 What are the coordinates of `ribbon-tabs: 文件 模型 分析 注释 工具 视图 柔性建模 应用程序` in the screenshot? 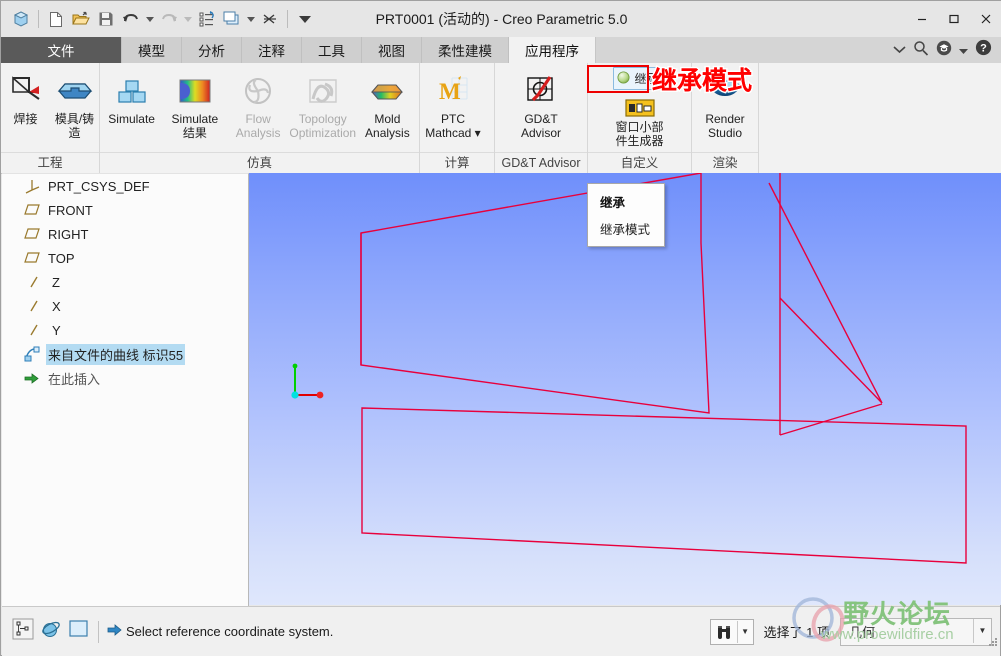 It's located at (501, 50).